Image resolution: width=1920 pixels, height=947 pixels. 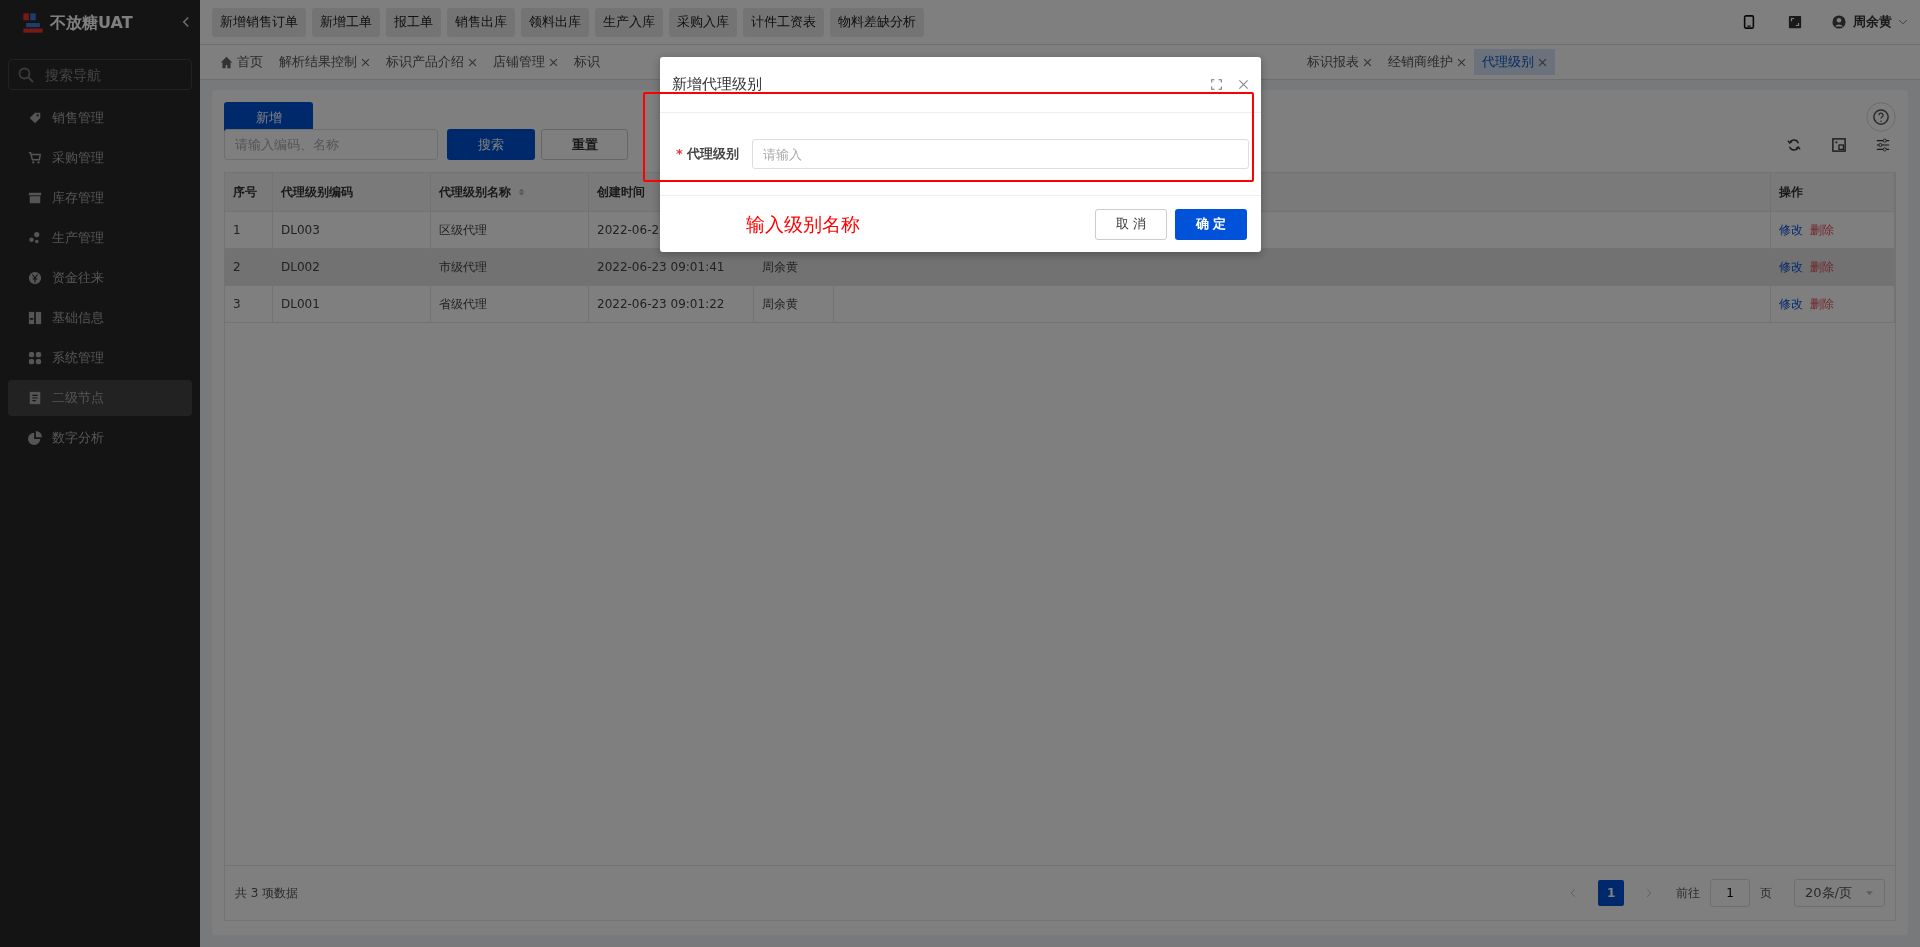 I want to click on page-unit: 页, so click(x=1766, y=893).